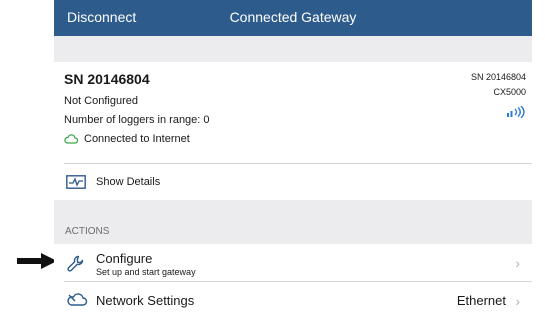 This screenshot has height=332, width=545. What do you see at coordinates (516, 112) in the screenshot?
I see `wireless-signal-icon` at bounding box center [516, 112].